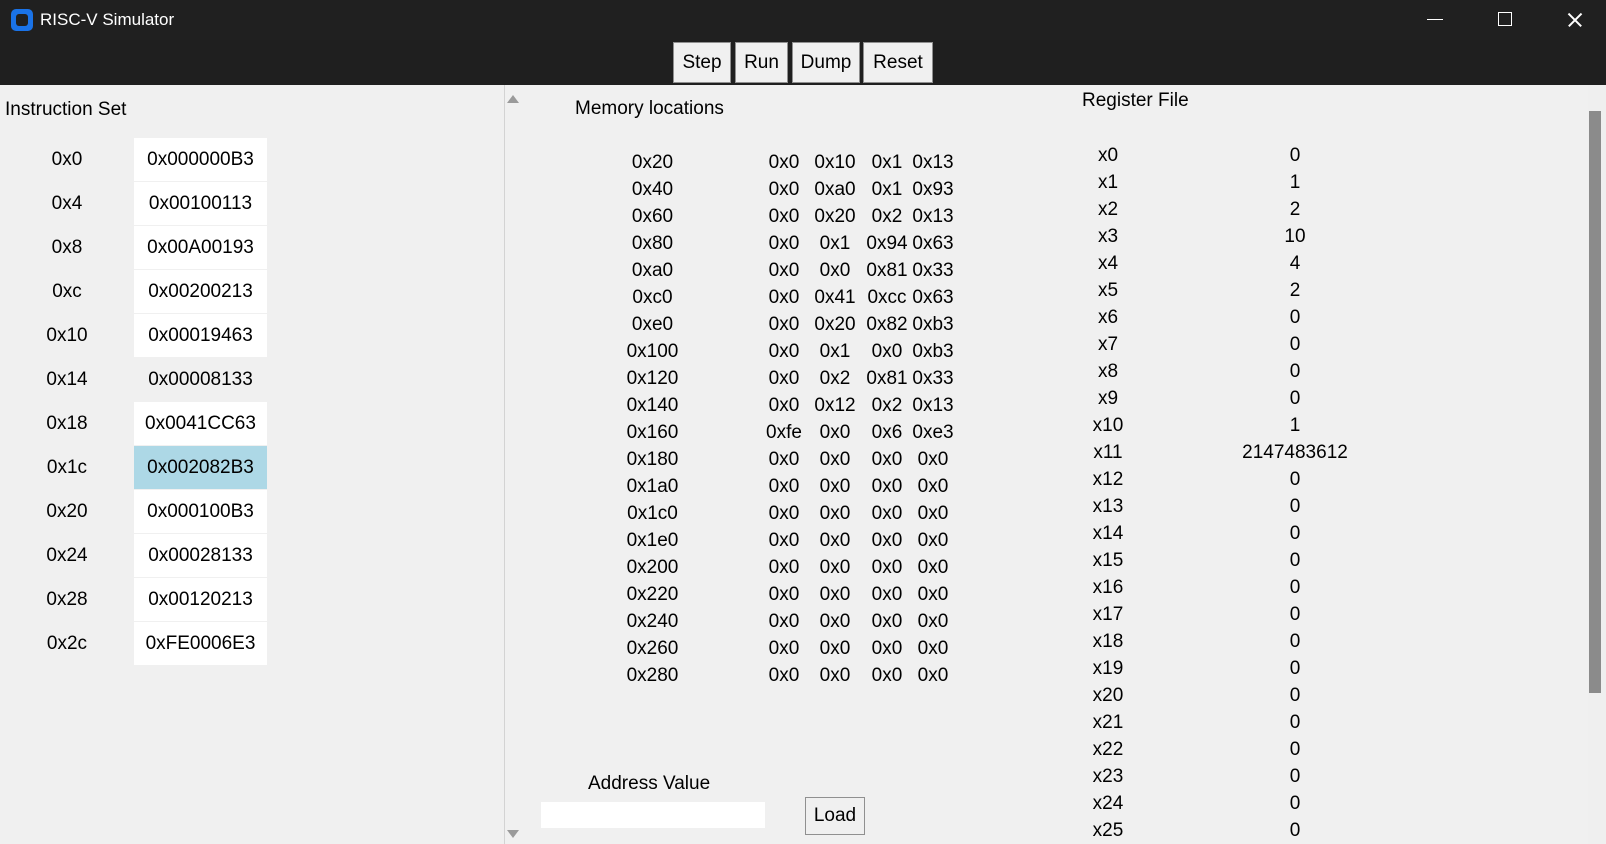 This screenshot has width=1606, height=844. I want to click on register-name: x6, so click(1108, 317).